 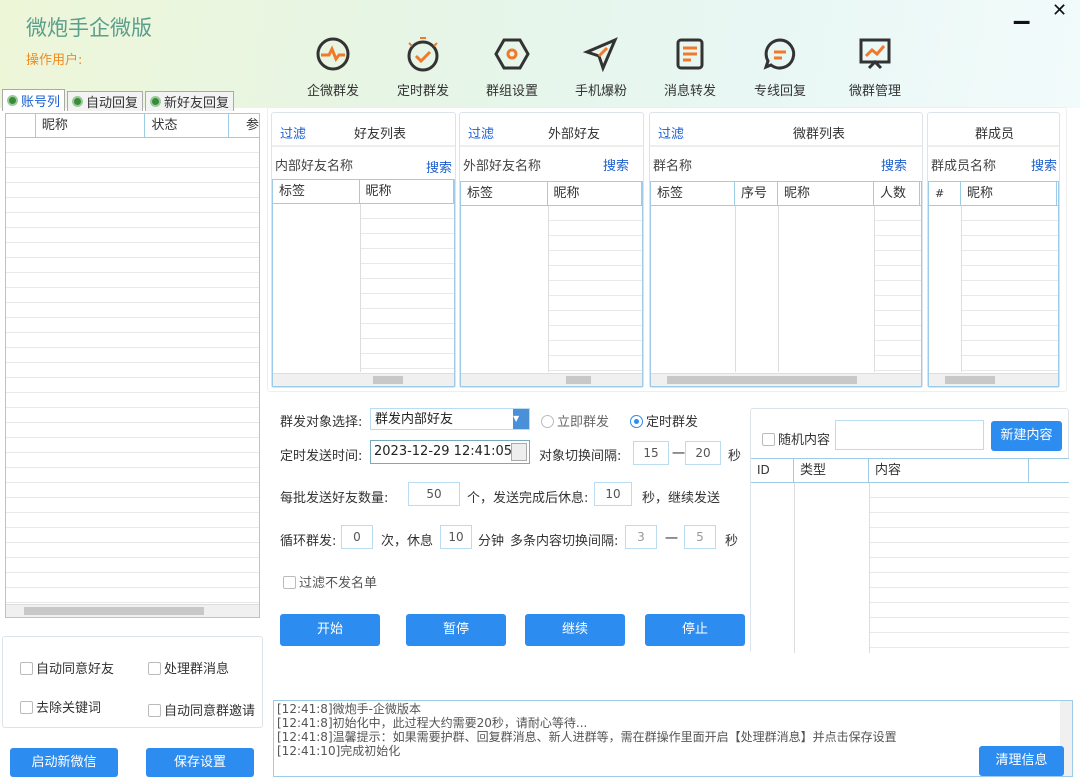 What do you see at coordinates (786, 284) in the screenshot?
I see `groups-table: 标签 序号 昵称 人数` at bounding box center [786, 284].